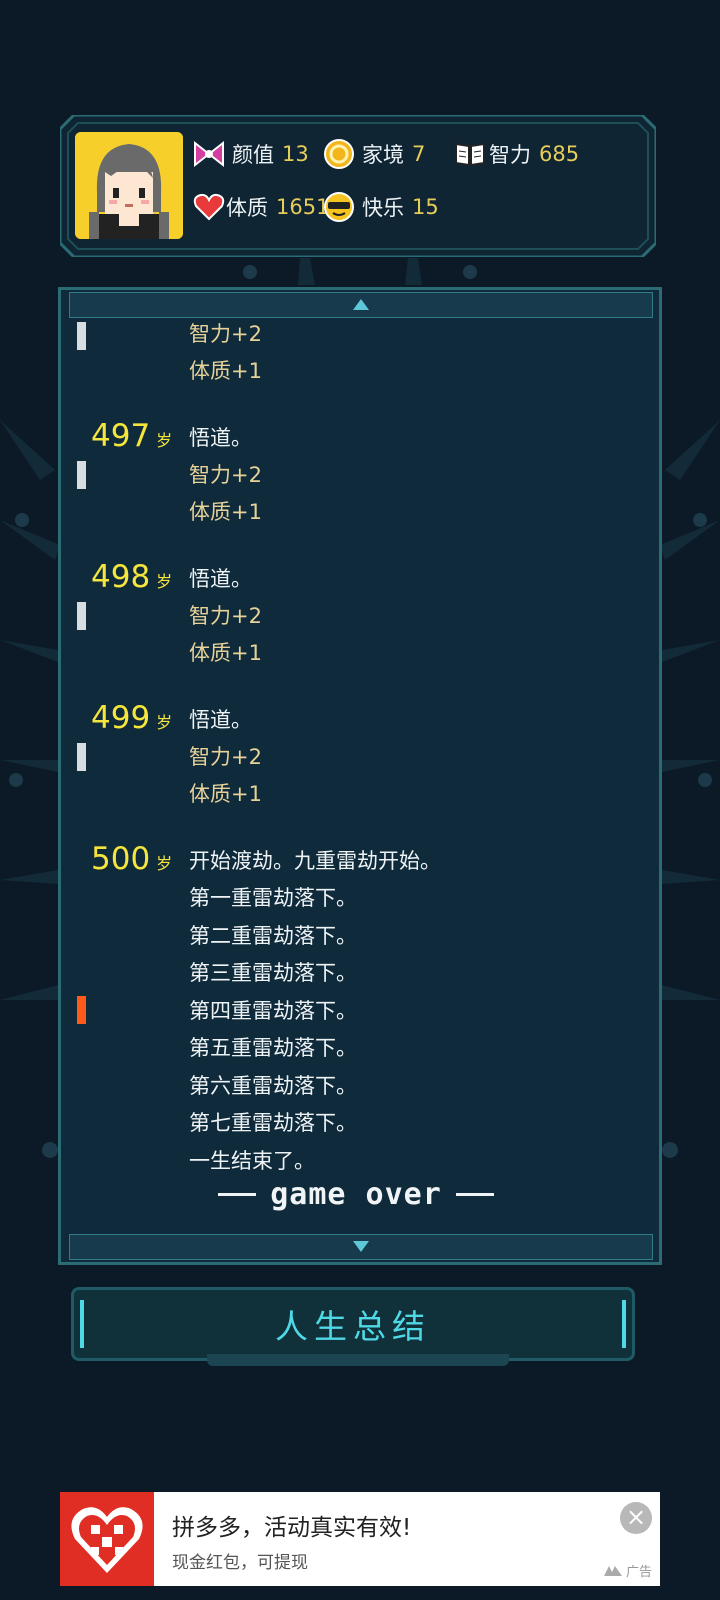  What do you see at coordinates (209, 154) in the screenshot?
I see `bow-icon` at bounding box center [209, 154].